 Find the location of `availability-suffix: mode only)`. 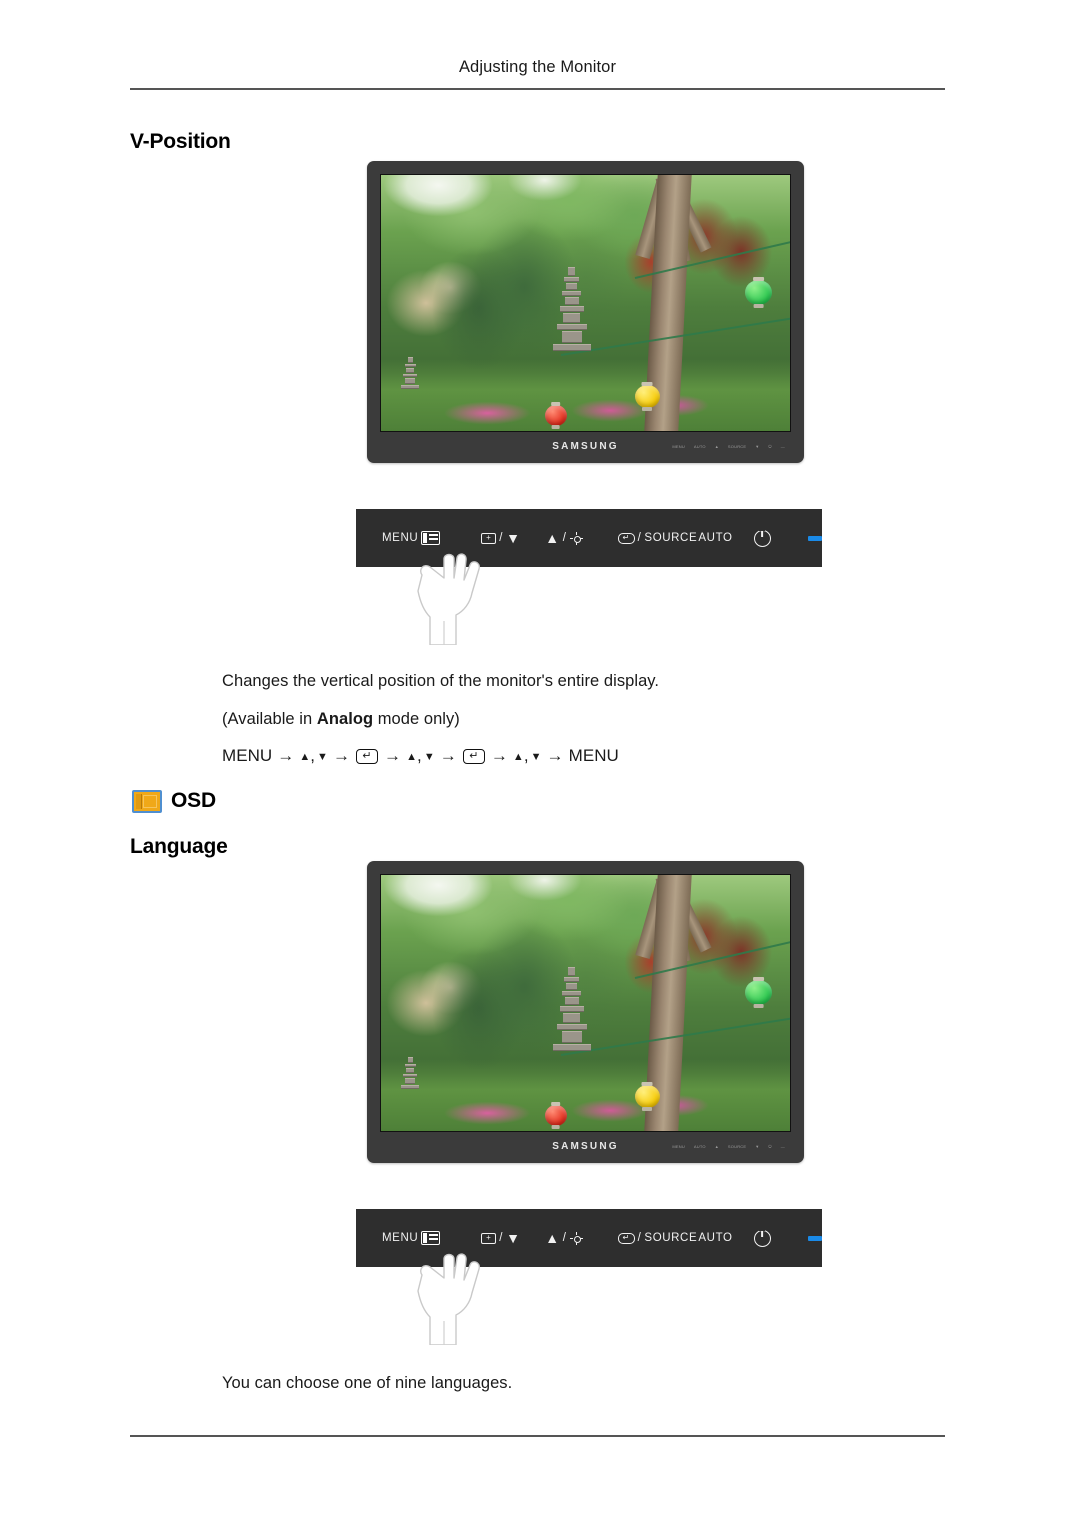

availability-suffix: mode only) is located at coordinates (416, 719).